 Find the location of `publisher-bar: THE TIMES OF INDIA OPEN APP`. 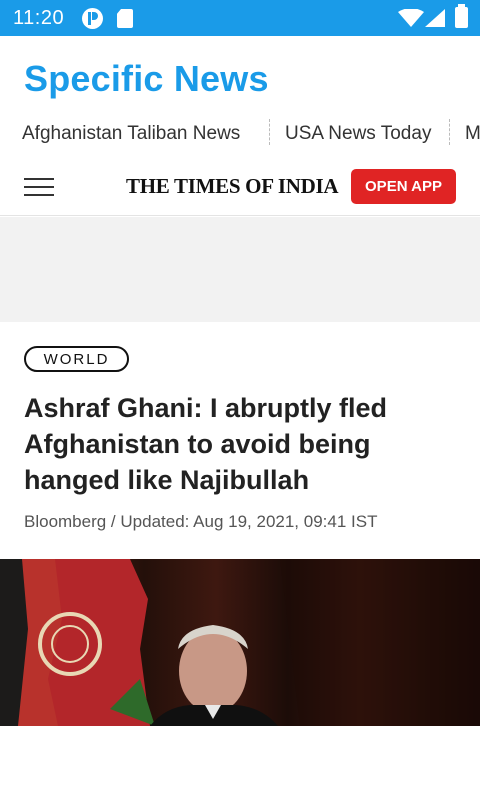

publisher-bar: THE TIMES OF INDIA OPEN APP is located at coordinates (240, 188).